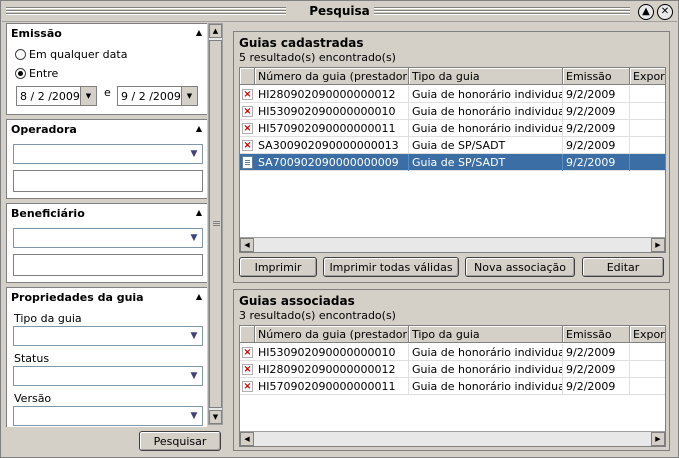 The image size is (679, 458). I want to click on operadora-header: Operadora ▲, so click(107, 129).